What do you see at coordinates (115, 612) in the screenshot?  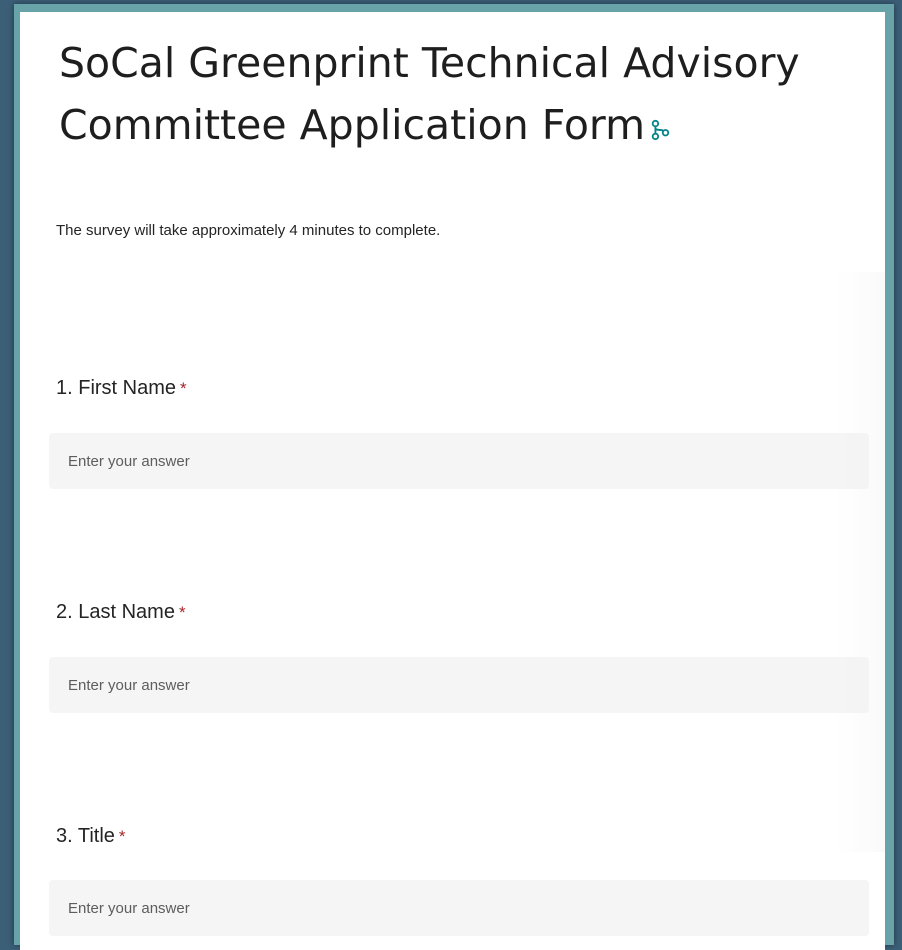 I see `question-label: 2. Last Name` at bounding box center [115, 612].